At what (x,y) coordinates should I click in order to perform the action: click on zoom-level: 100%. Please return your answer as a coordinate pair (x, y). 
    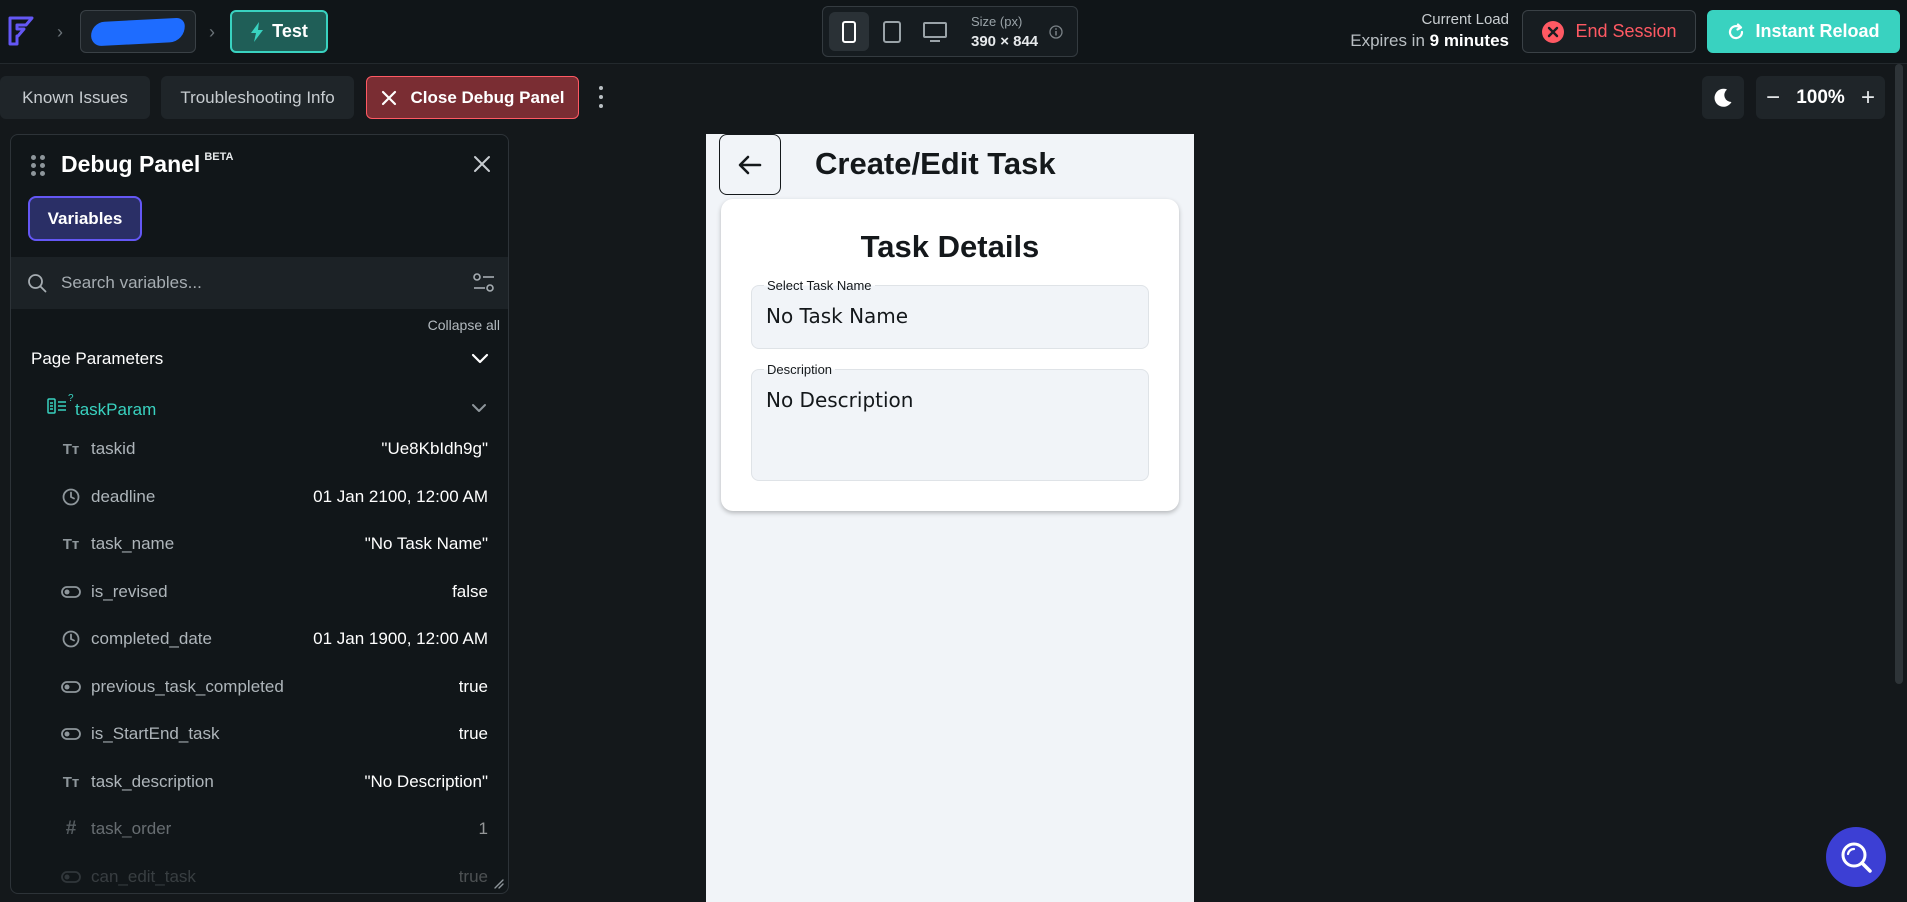
    Looking at the image, I should click on (1820, 97).